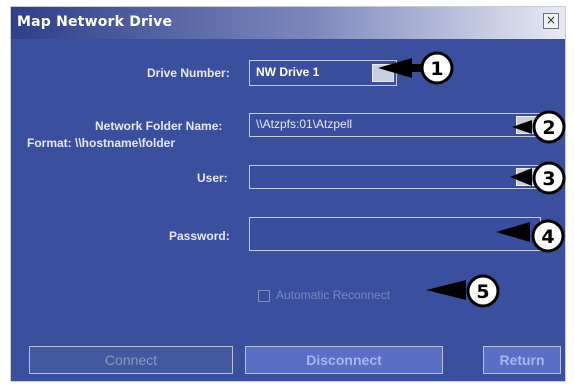  I want to click on callout-2: 2, so click(539, 127).